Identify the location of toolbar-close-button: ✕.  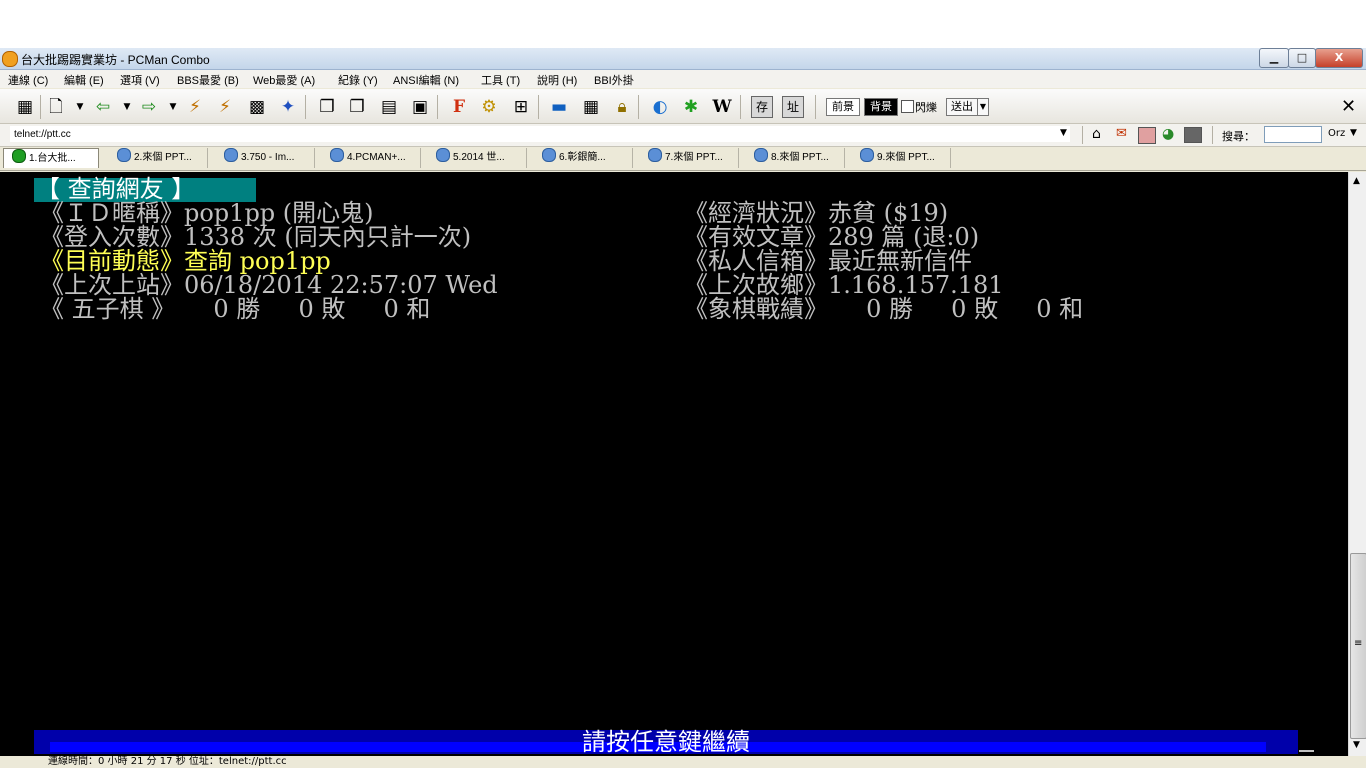
(1348, 106).